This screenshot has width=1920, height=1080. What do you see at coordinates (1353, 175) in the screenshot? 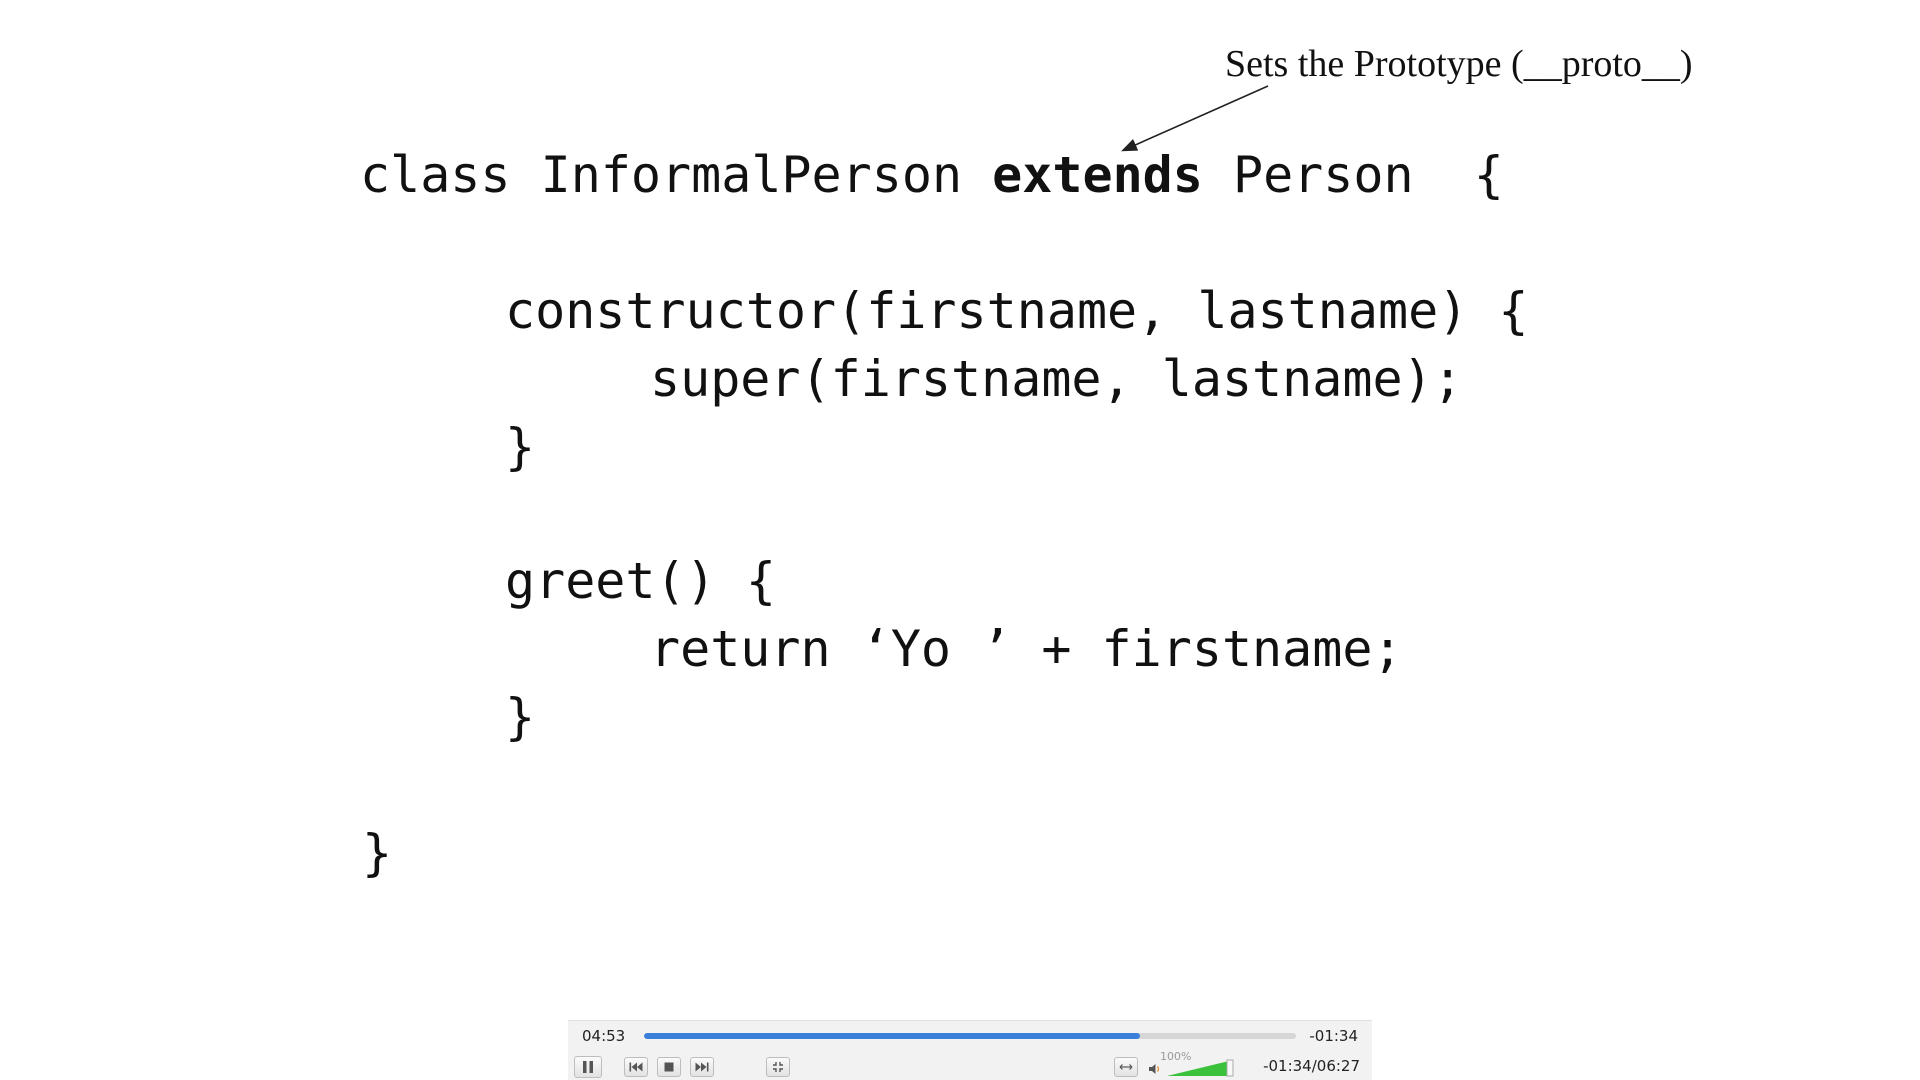
I see `class-declaration-suffix: Person {` at bounding box center [1353, 175].